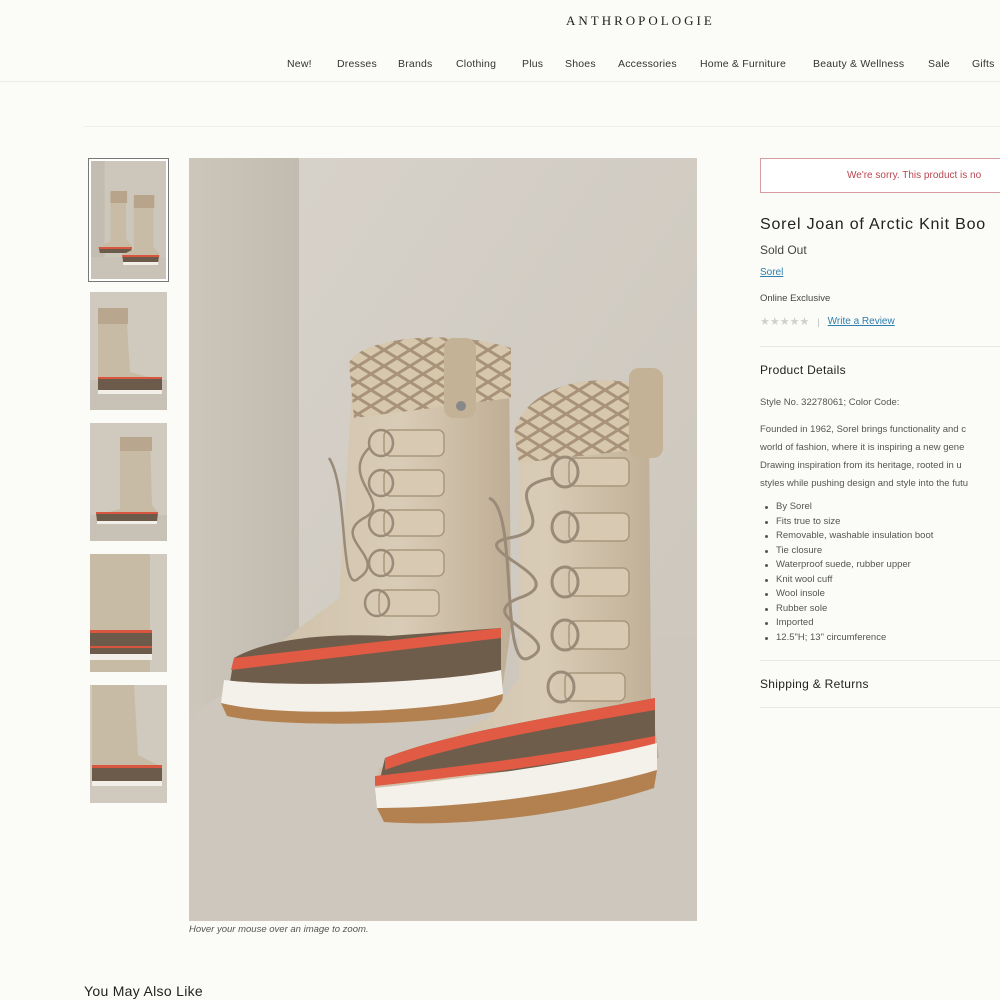  I want to click on nav-item-gifts: Gifts, so click(983, 64).